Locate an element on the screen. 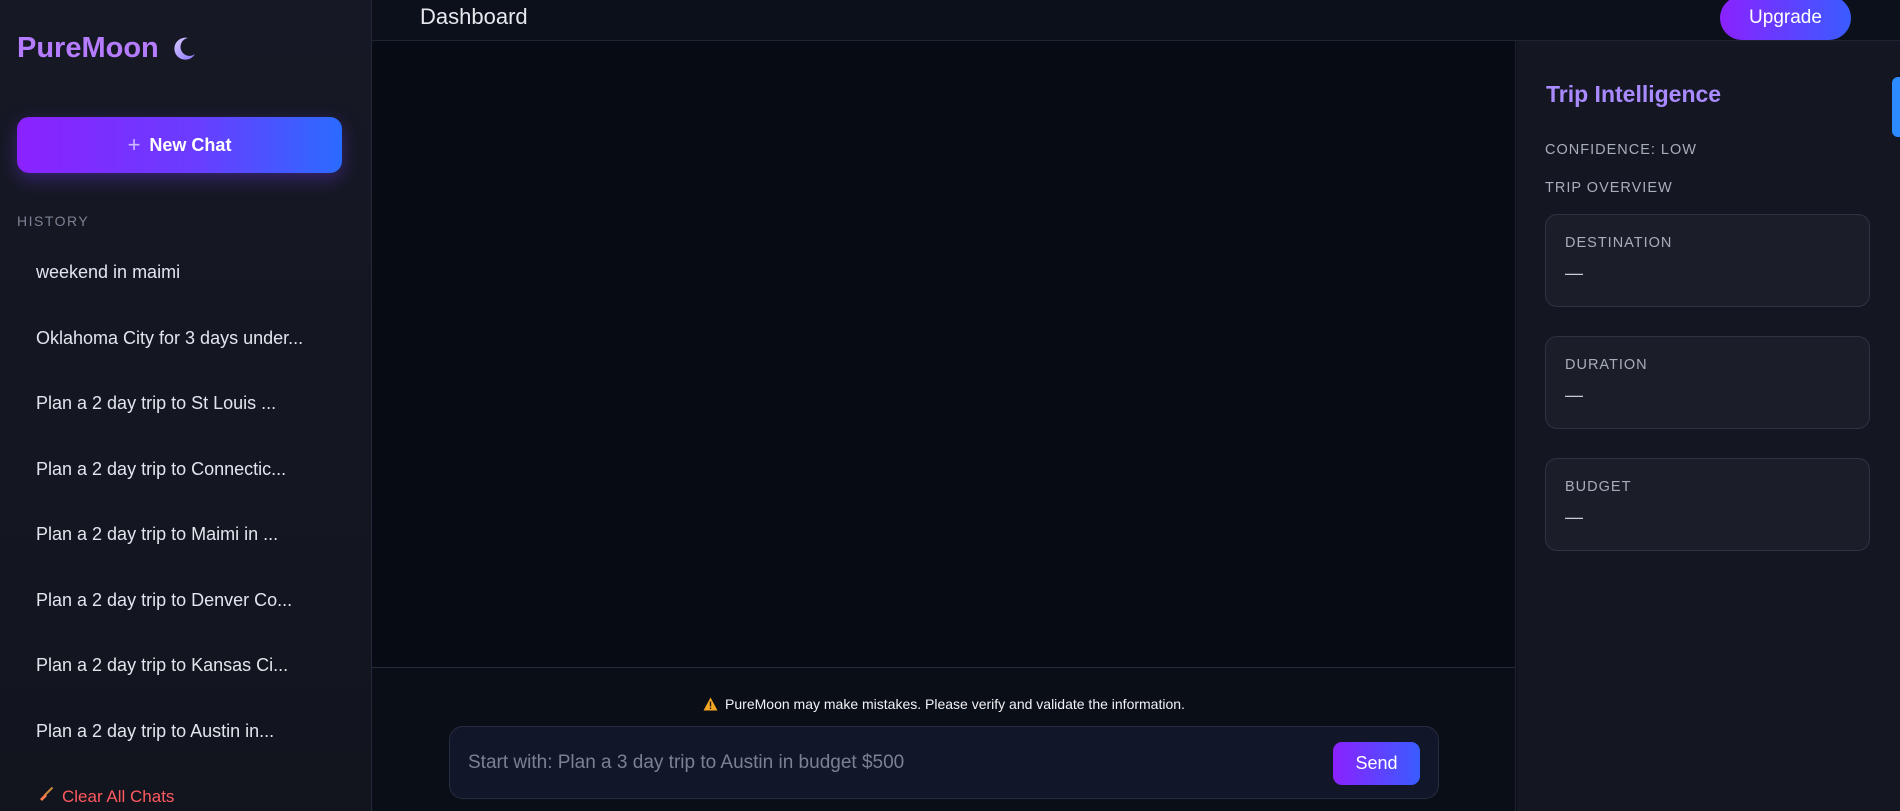  duration-label: DURATION is located at coordinates (1606, 365).